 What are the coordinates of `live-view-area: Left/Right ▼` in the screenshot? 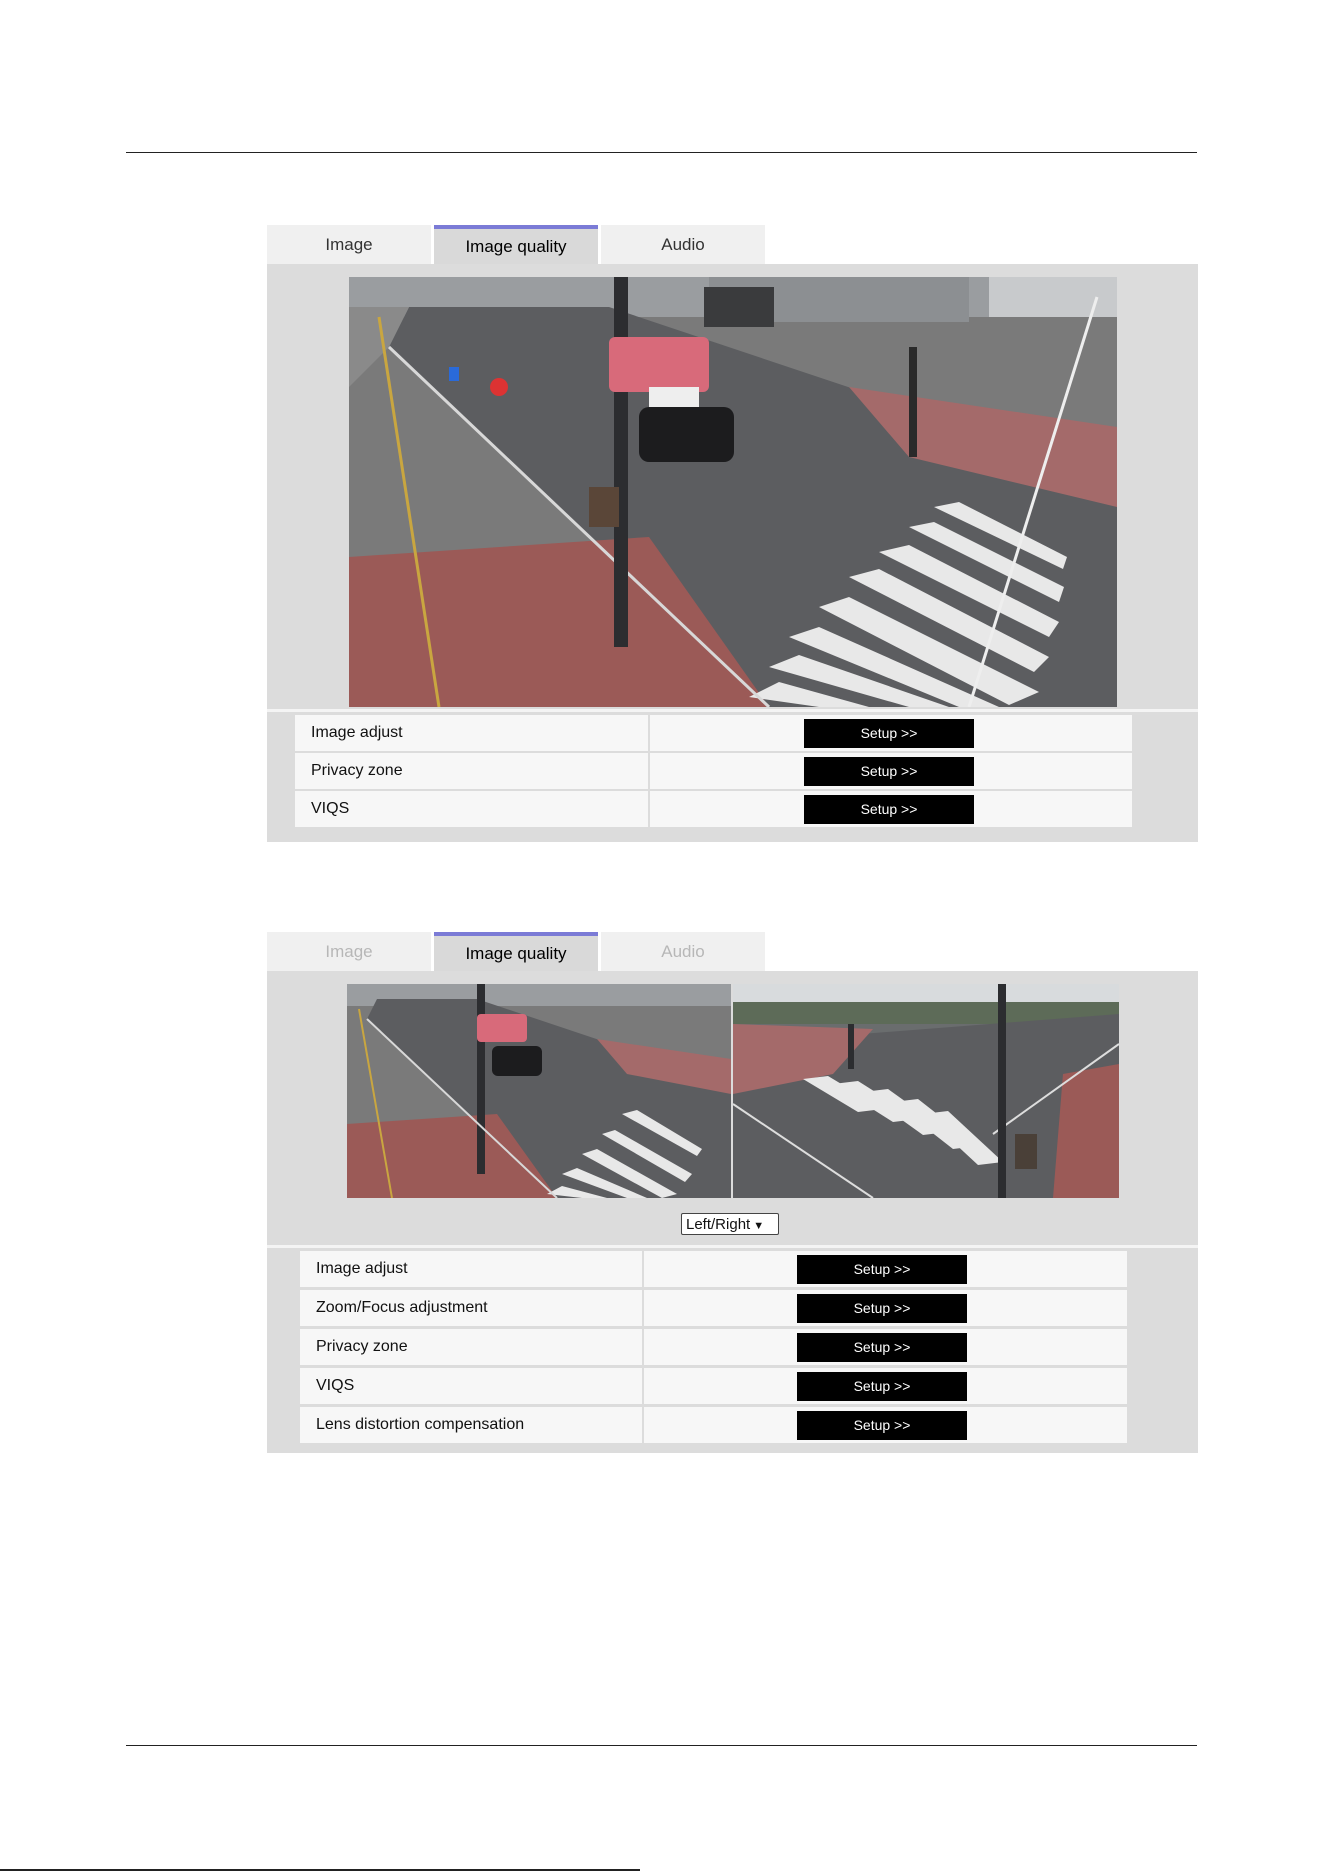 It's located at (732, 1108).